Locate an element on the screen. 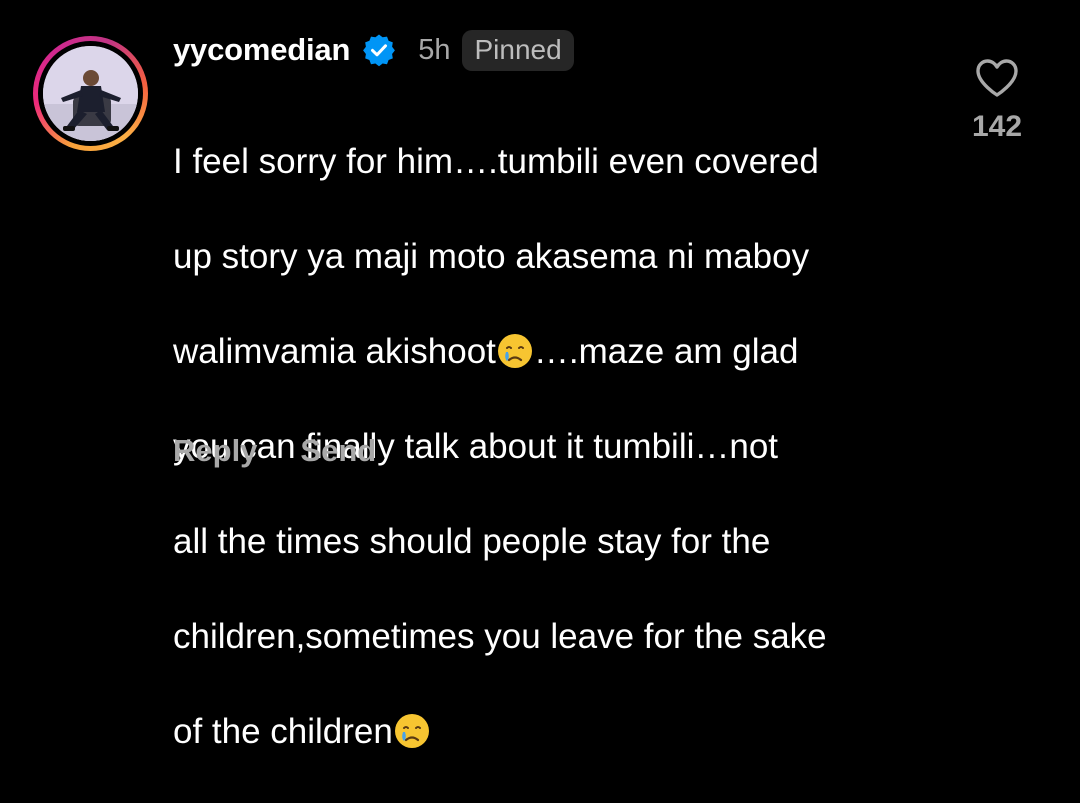 The image size is (1080, 803). comment-actions: Reply Send is located at coordinates (274, 451).